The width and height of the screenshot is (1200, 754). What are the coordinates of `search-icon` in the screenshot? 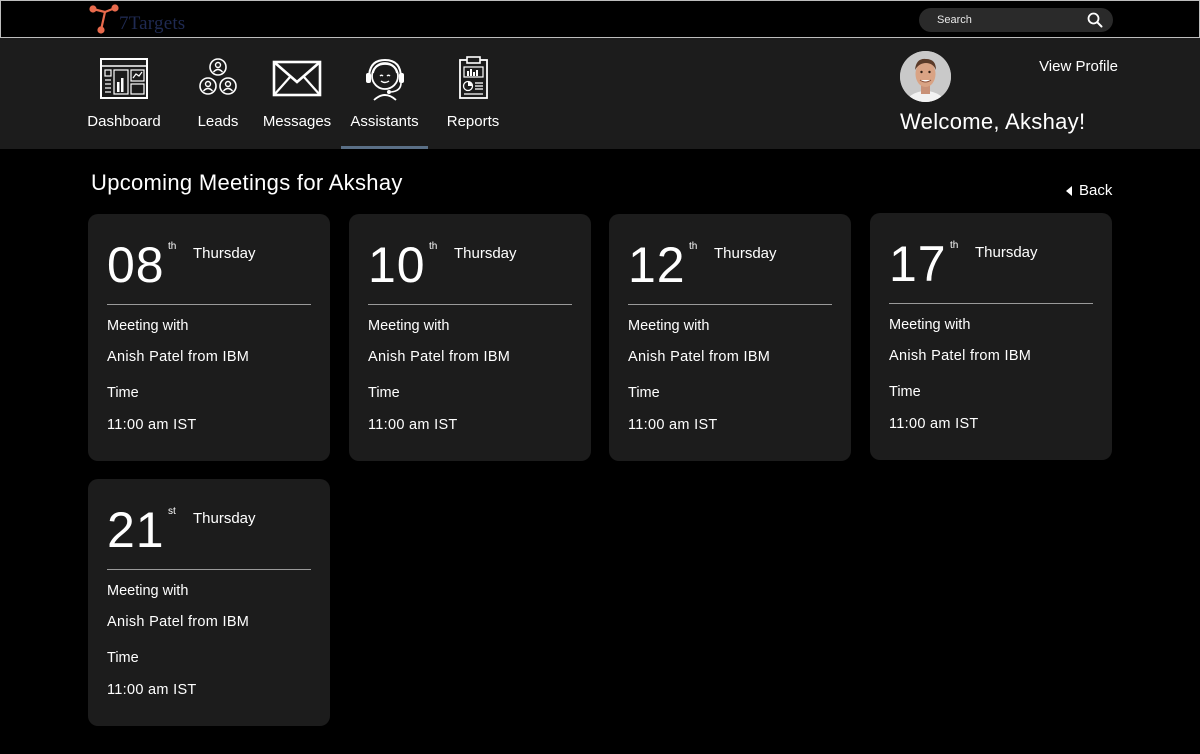 It's located at (1095, 20).